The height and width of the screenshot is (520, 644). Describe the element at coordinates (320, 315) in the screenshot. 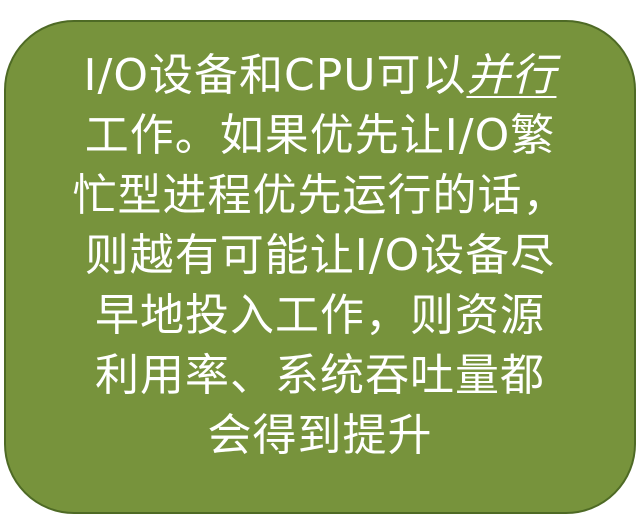

I see `text-line-5: 早地投入工作，则资源` at that location.